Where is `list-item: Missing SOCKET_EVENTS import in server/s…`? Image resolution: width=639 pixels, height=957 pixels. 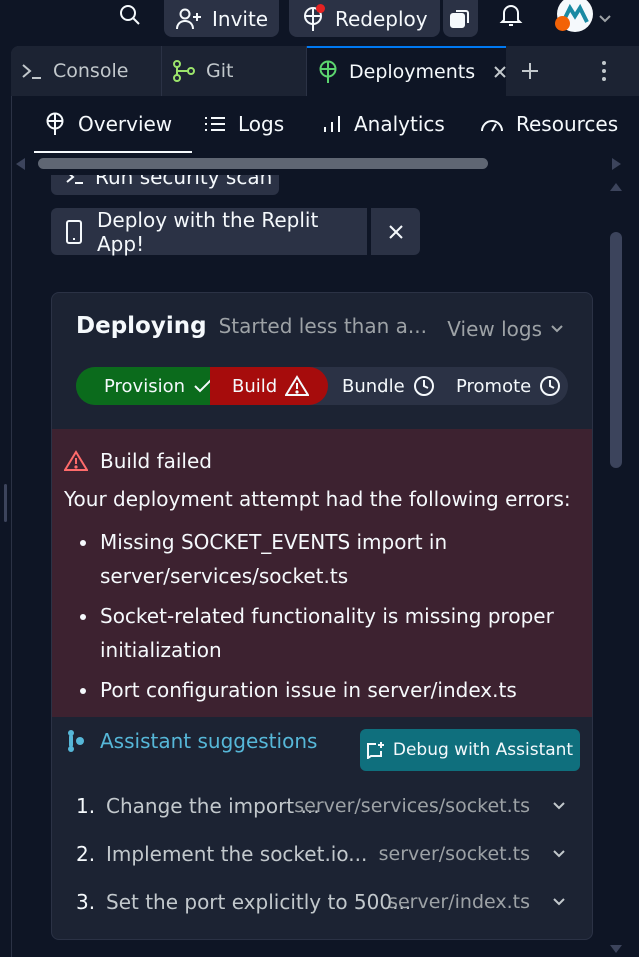 list-item: Missing SOCKET_EVENTS import in server/s… is located at coordinates (325, 559).